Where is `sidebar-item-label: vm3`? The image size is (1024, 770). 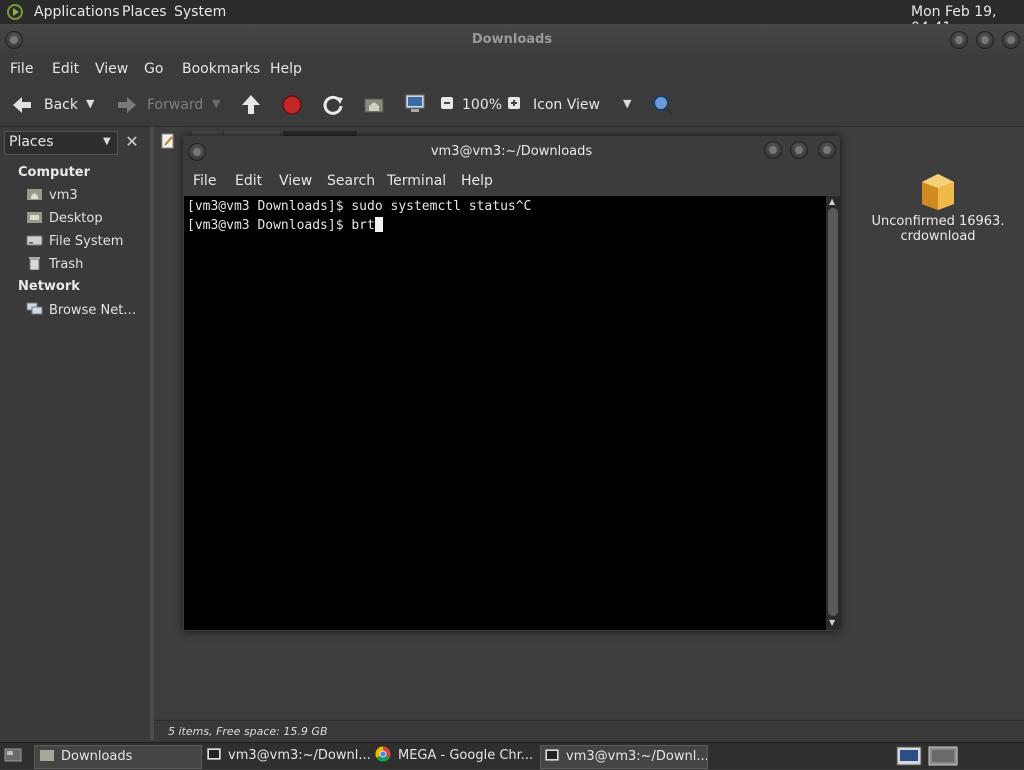
sidebar-item-label: vm3 is located at coordinates (63, 195).